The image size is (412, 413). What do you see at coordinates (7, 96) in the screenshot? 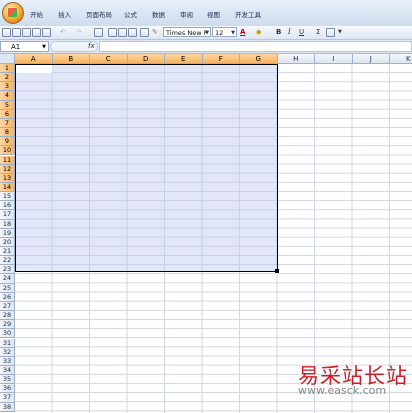
I see `row-header-4: 4` at bounding box center [7, 96].